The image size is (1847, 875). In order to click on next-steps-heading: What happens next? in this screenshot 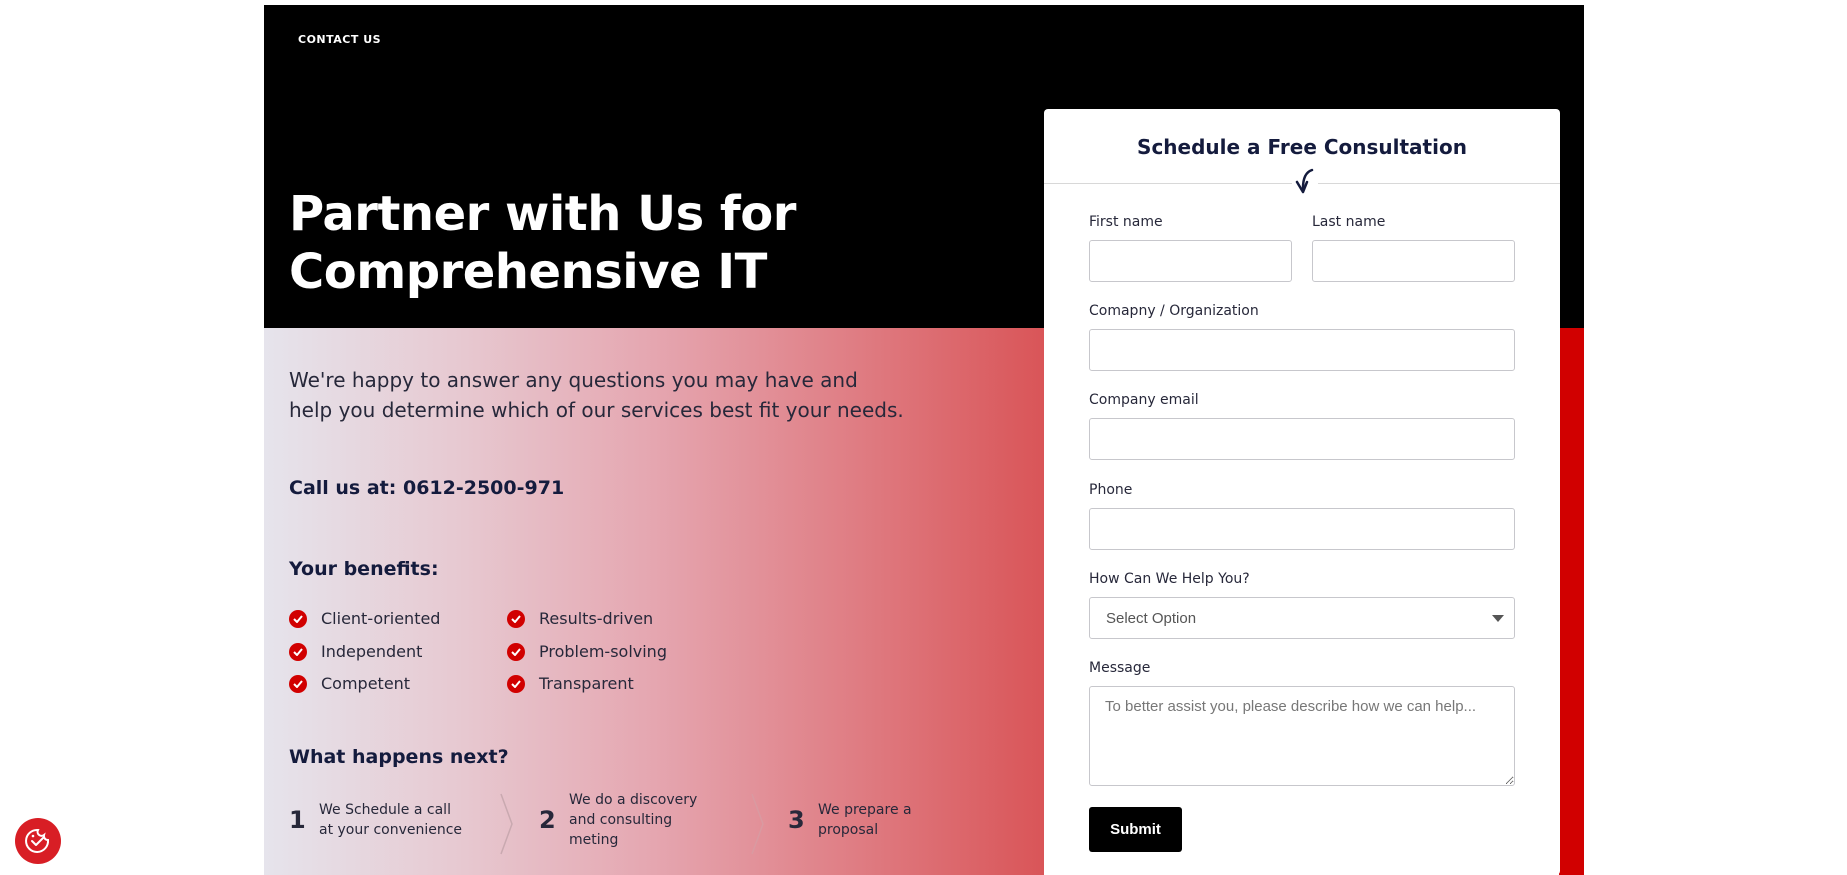, I will do `click(399, 757)`.